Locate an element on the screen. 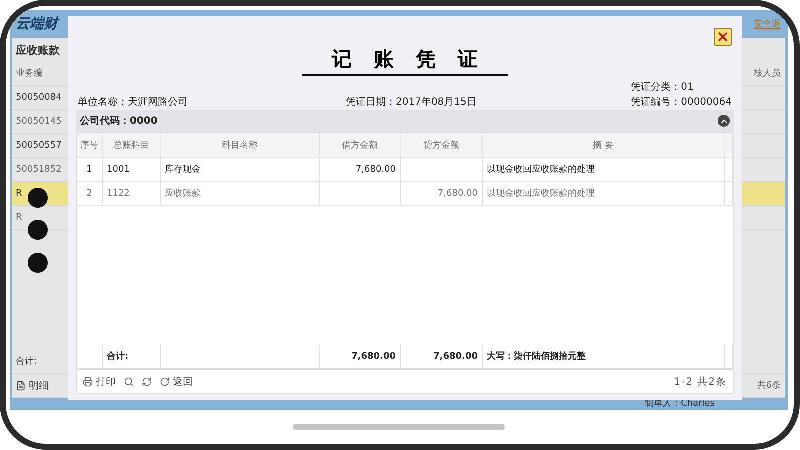 This screenshot has width=800, height=450. app-title: 云端财 is located at coordinates (37, 24).